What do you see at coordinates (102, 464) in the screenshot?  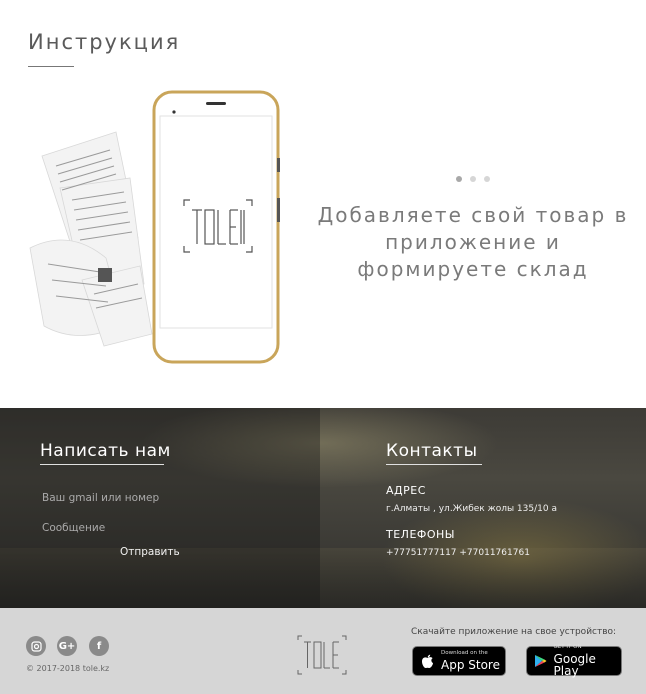 I see `write-us-underline` at bounding box center [102, 464].